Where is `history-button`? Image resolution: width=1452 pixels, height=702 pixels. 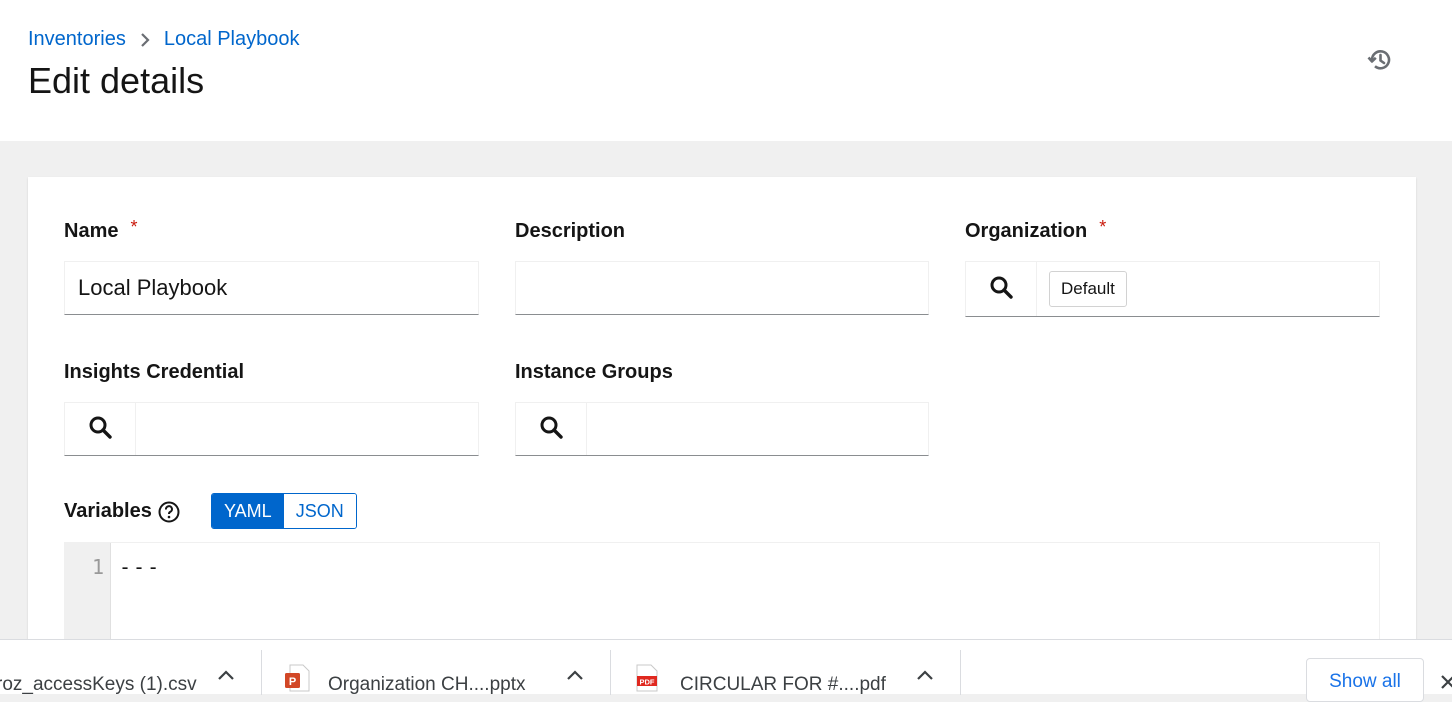
history-button is located at coordinates (1380, 62).